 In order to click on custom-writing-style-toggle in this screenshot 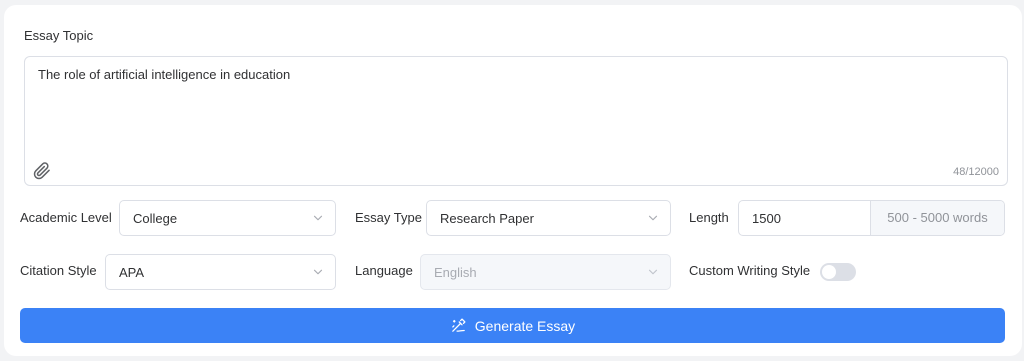, I will do `click(838, 272)`.